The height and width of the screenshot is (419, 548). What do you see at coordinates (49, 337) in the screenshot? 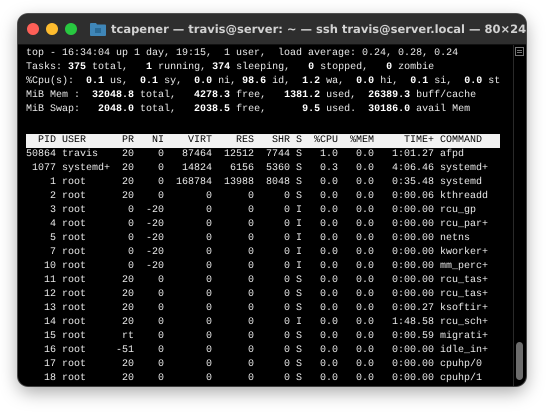
I see `table-cell-text: 15` at bounding box center [49, 337].